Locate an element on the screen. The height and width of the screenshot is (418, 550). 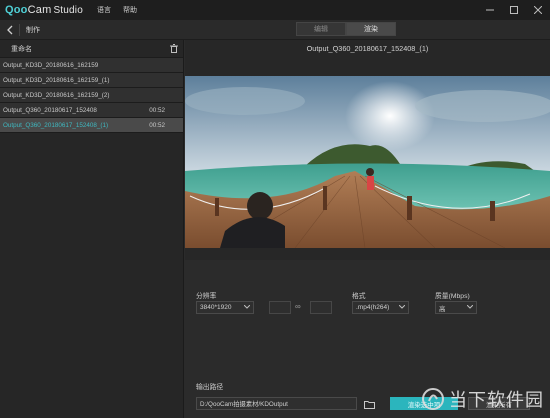
list-item-selected: Output_Q360_20180617_152408_(1) 00:52 is located at coordinates (91, 125).